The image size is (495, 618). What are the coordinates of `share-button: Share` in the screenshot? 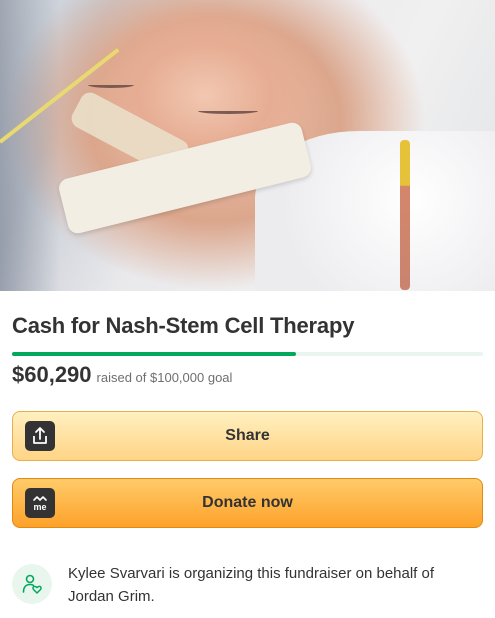 It's located at (247, 436).